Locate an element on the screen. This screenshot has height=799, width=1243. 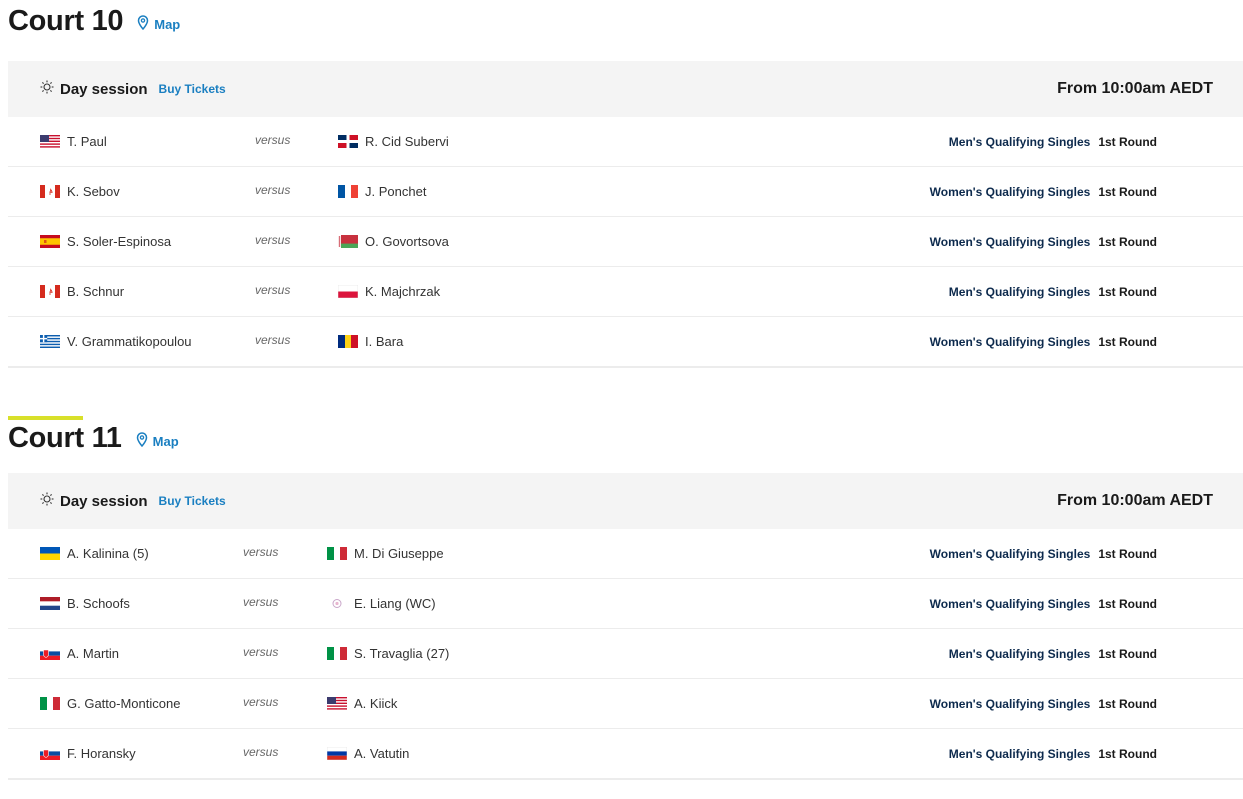
player-two-name: S. Travaglia (27) is located at coordinates (401, 653).